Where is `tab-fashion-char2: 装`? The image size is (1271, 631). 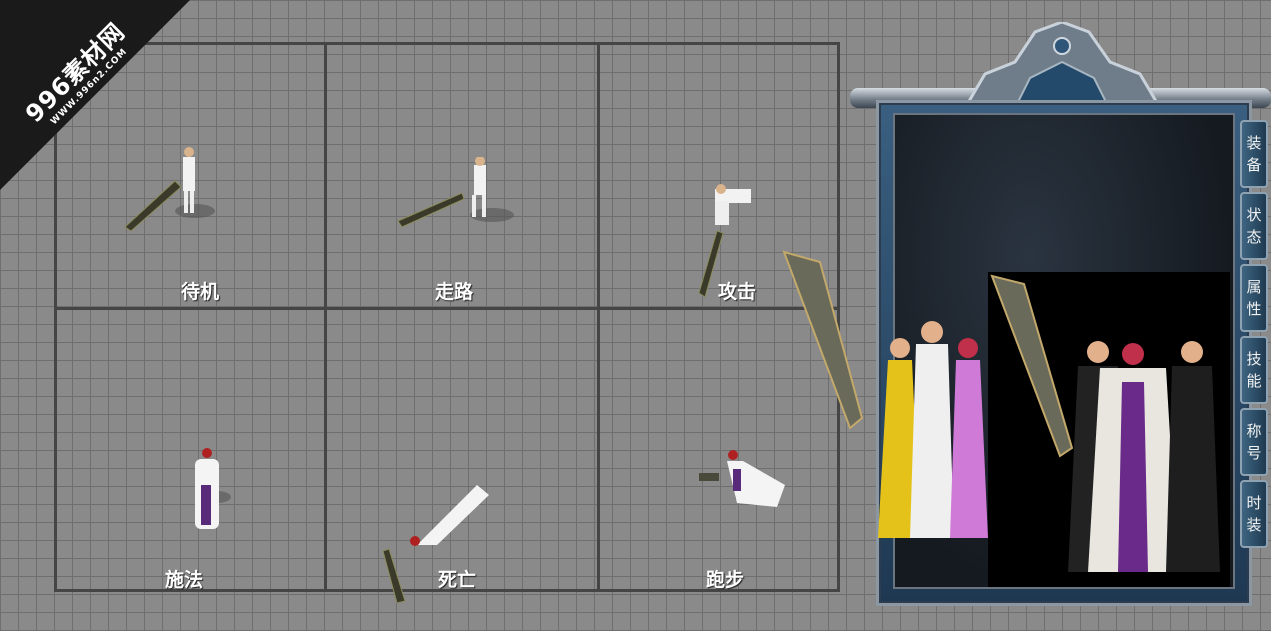
tab-fashion-char2: 装 is located at coordinates (1254, 525).